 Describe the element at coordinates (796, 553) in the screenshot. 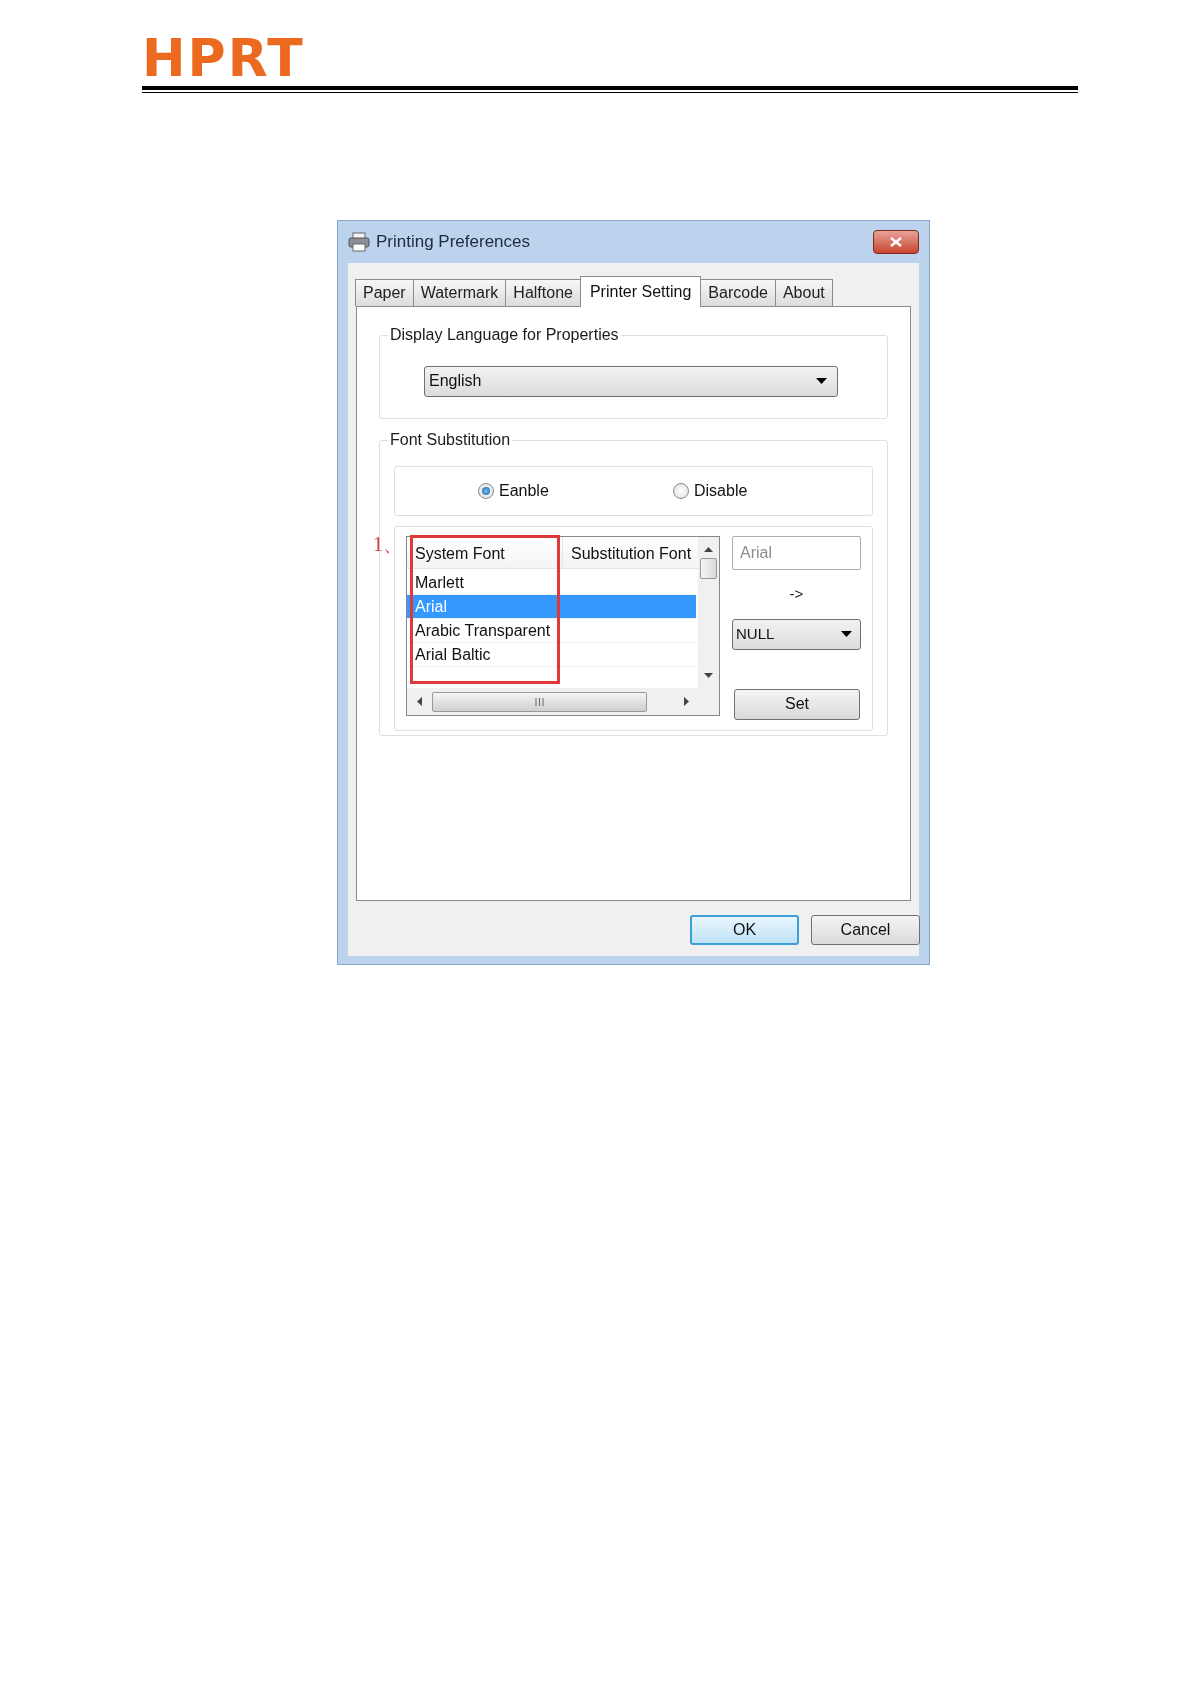

I see `input-field: Arial` at that location.